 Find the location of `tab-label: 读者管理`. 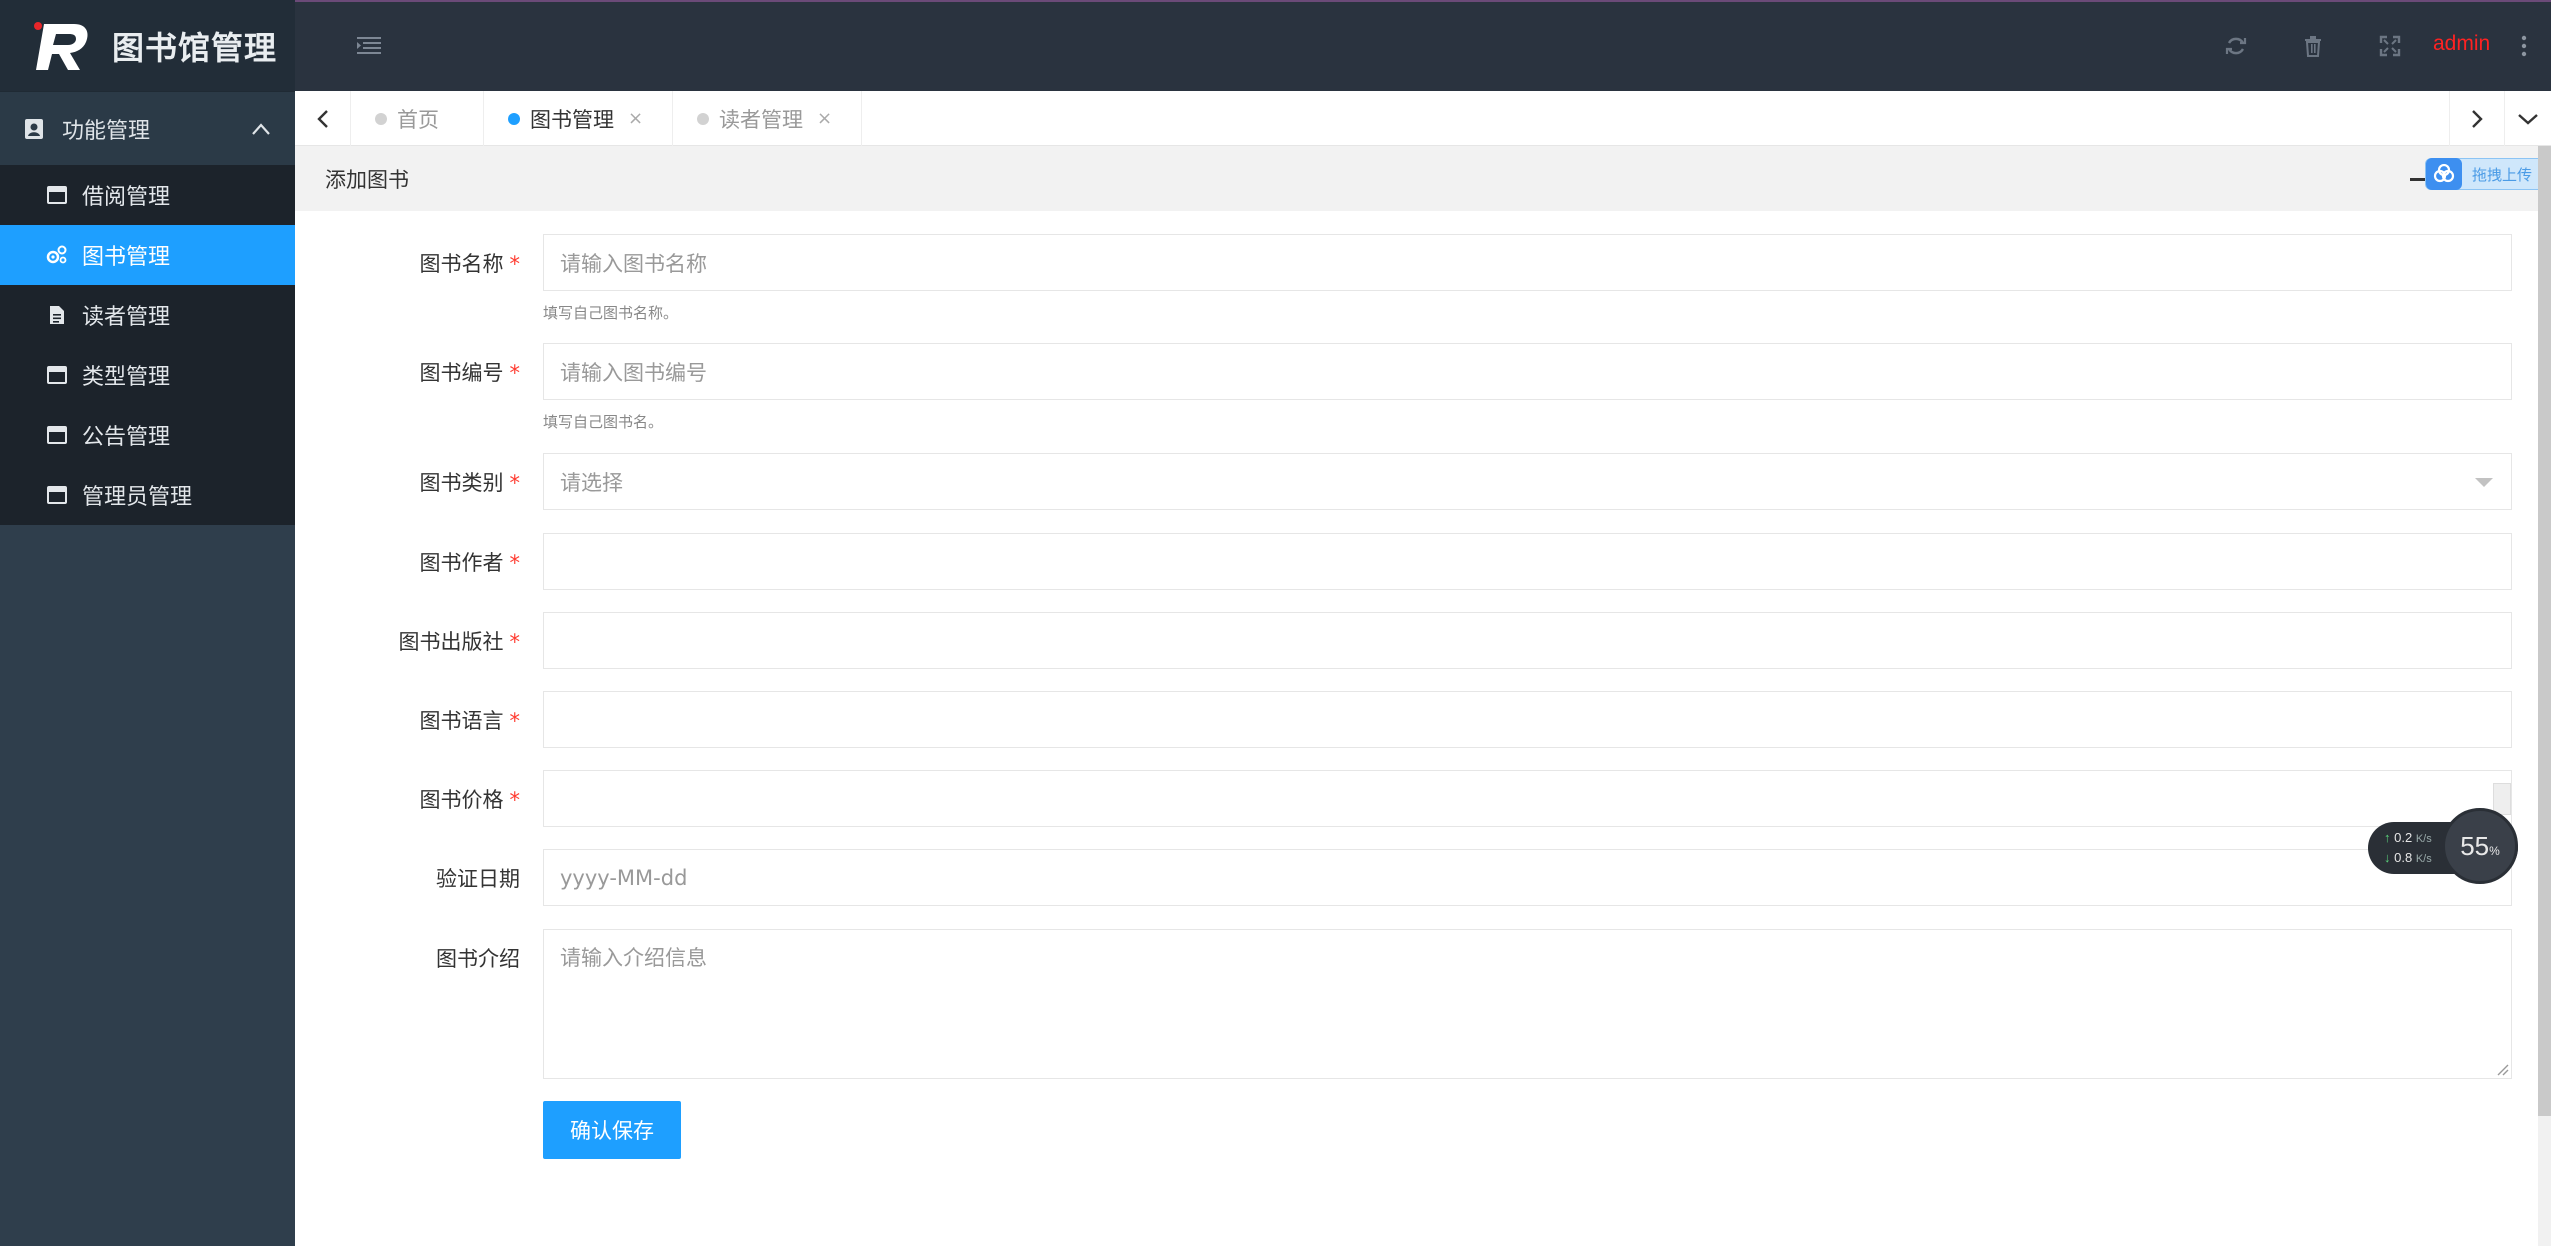

tab-label: 读者管理 is located at coordinates (761, 119).